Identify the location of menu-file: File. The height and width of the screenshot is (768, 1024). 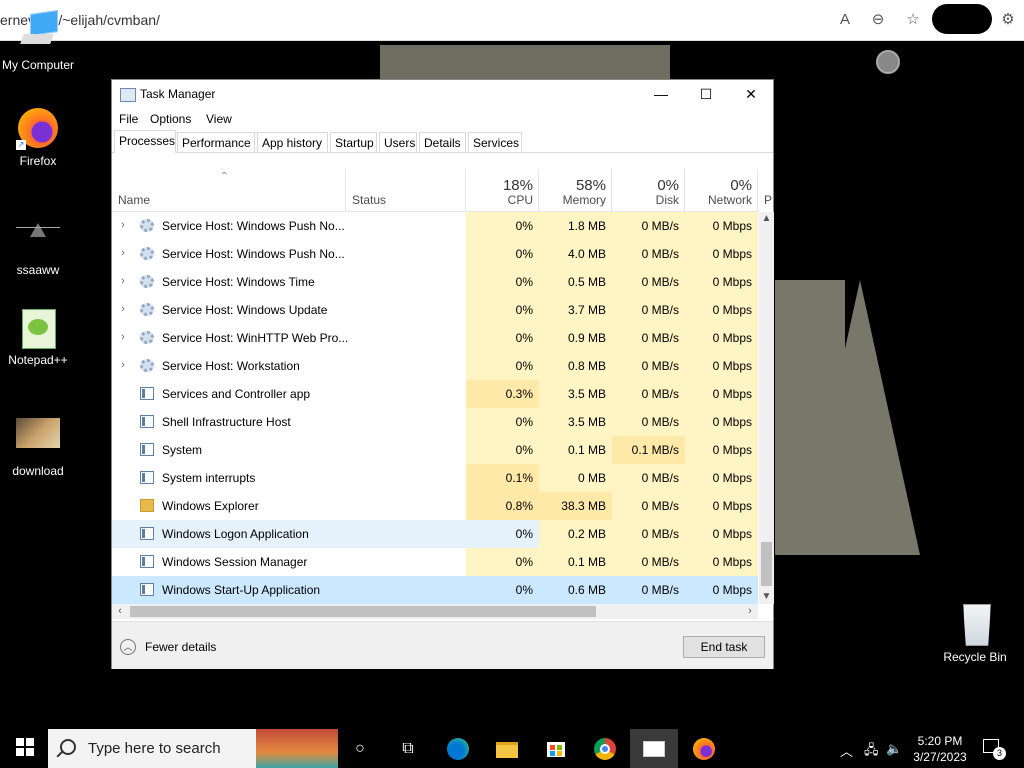
(128, 119).